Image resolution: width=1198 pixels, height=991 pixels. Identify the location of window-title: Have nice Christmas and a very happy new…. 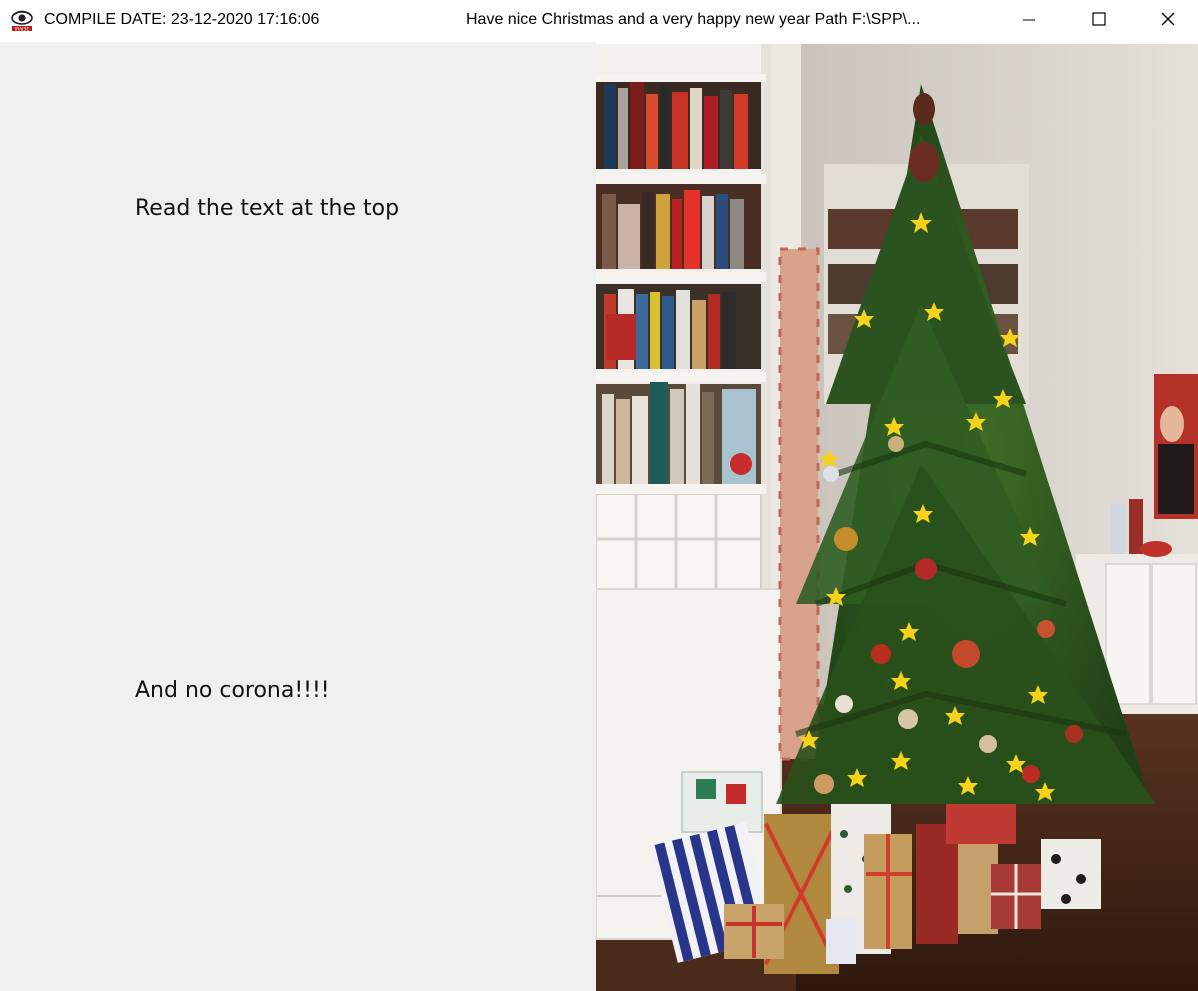
(693, 19).